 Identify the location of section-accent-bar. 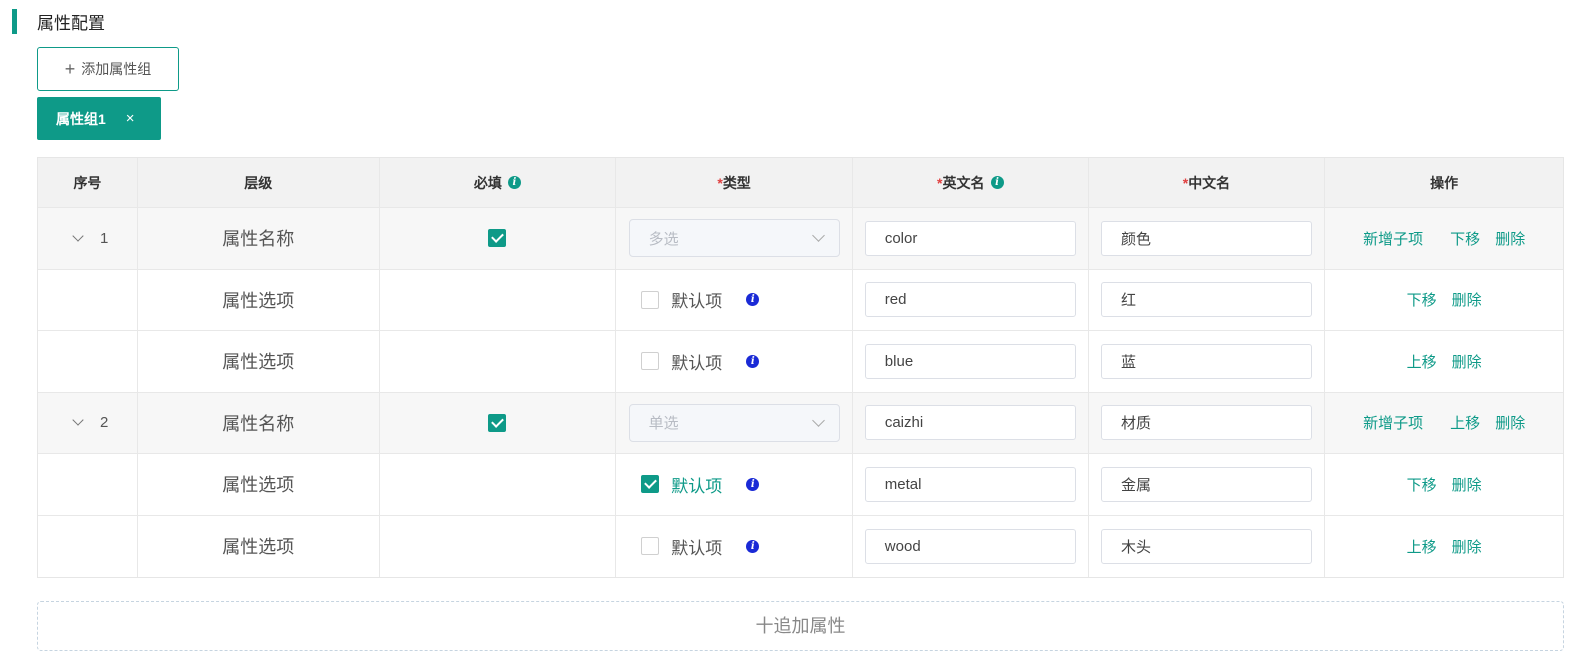
(14, 21).